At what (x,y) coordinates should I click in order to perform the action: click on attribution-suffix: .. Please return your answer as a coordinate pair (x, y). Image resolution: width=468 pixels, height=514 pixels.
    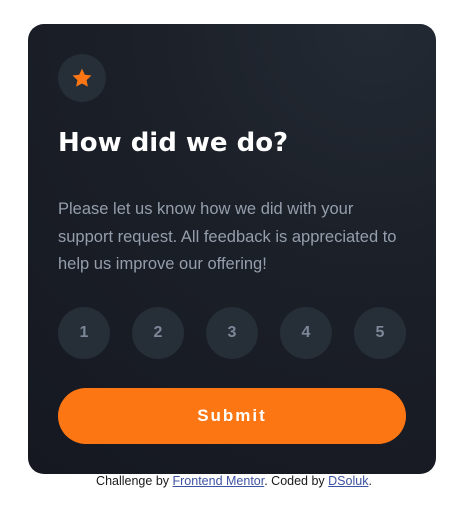
    Looking at the image, I should click on (370, 481).